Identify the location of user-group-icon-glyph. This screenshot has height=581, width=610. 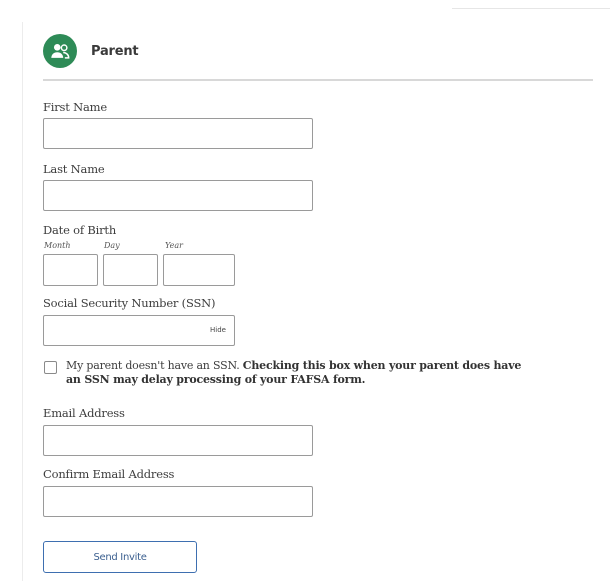
(60, 51).